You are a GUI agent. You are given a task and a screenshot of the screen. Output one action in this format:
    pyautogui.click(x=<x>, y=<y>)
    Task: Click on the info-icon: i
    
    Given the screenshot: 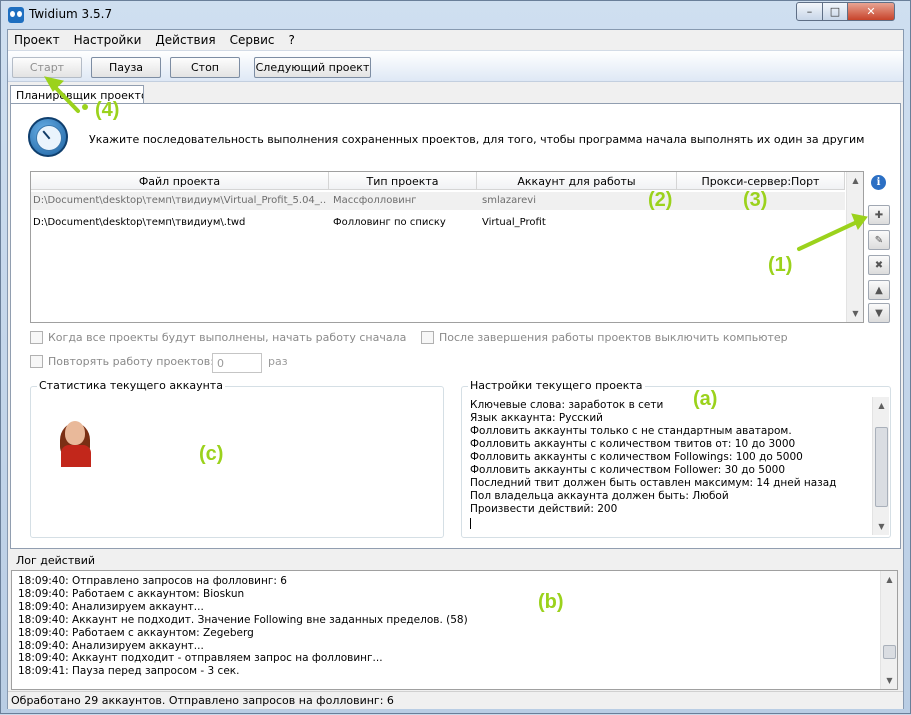 What is the action you would take?
    pyautogui.click(x=878, y=182)
    